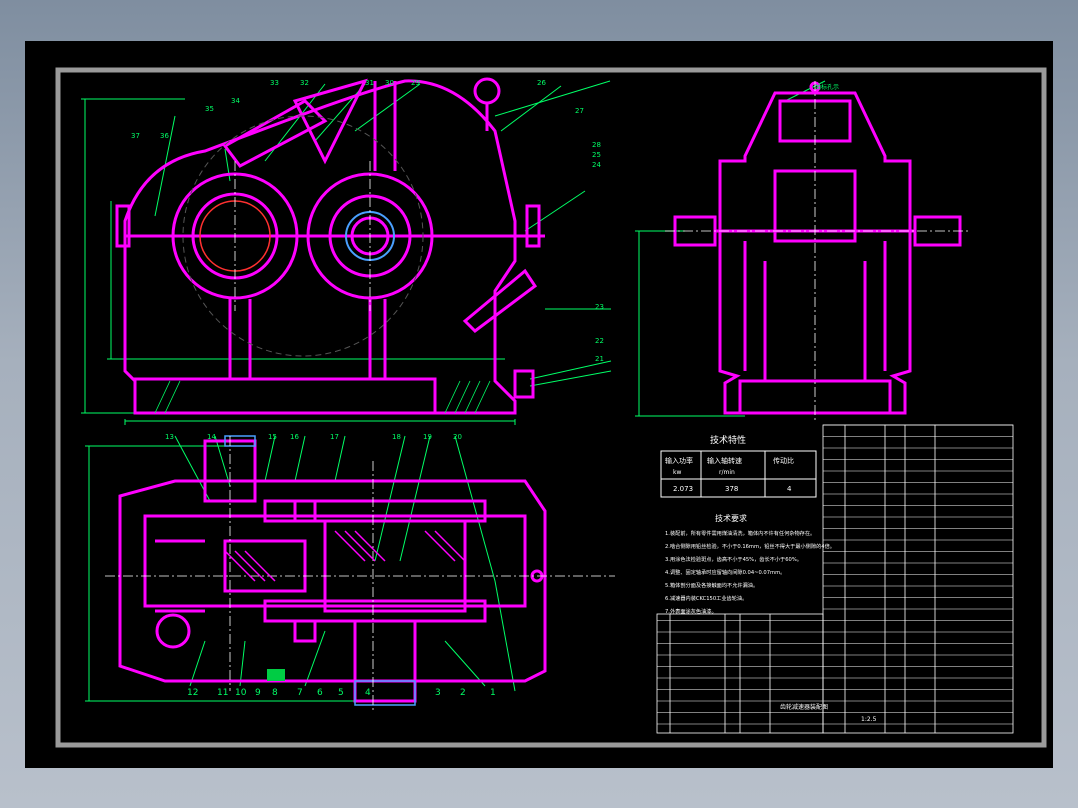 This screenshot has width=1078, height=808. Describe the element at coordinates (222, 693) in the screenshot. I see `part-callout: 11` at that location.